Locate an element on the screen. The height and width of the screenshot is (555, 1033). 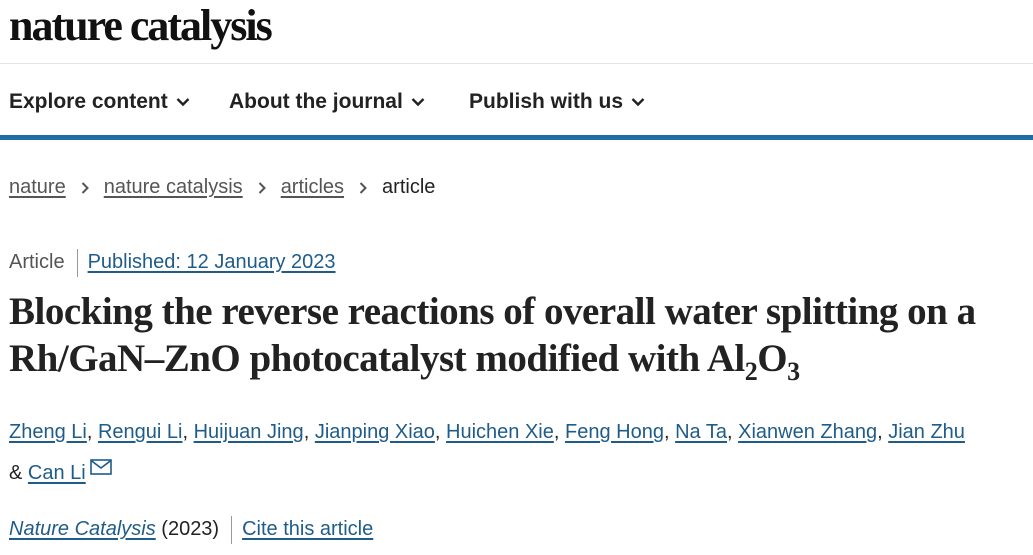
citation-divider is located at coordinates (232, 529).